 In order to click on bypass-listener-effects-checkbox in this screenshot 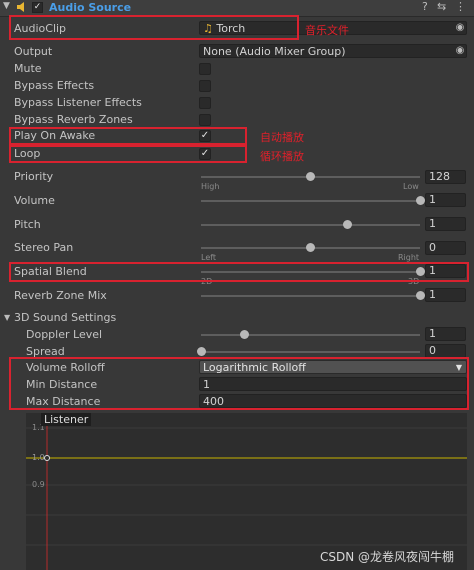, I will do `click(205, 103)`.